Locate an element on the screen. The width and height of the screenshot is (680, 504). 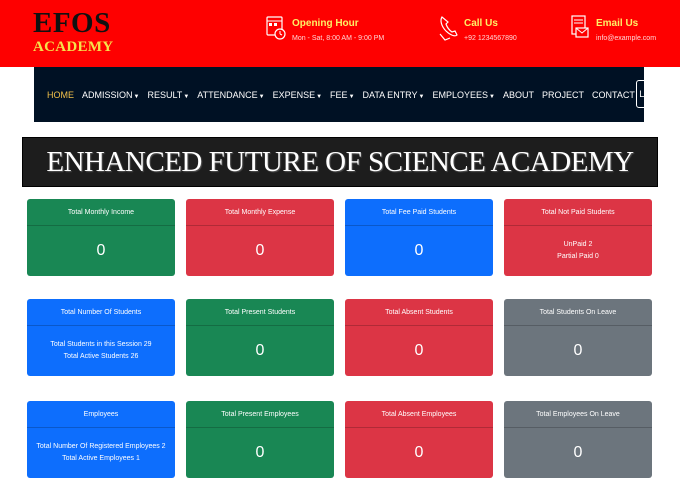
call-us-title: Call Us is located at coordinates (481, 23).